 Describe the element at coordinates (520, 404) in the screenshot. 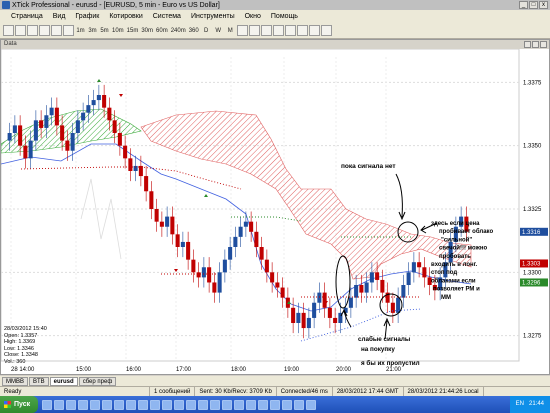

I see `language-indicator: EN` at that location.